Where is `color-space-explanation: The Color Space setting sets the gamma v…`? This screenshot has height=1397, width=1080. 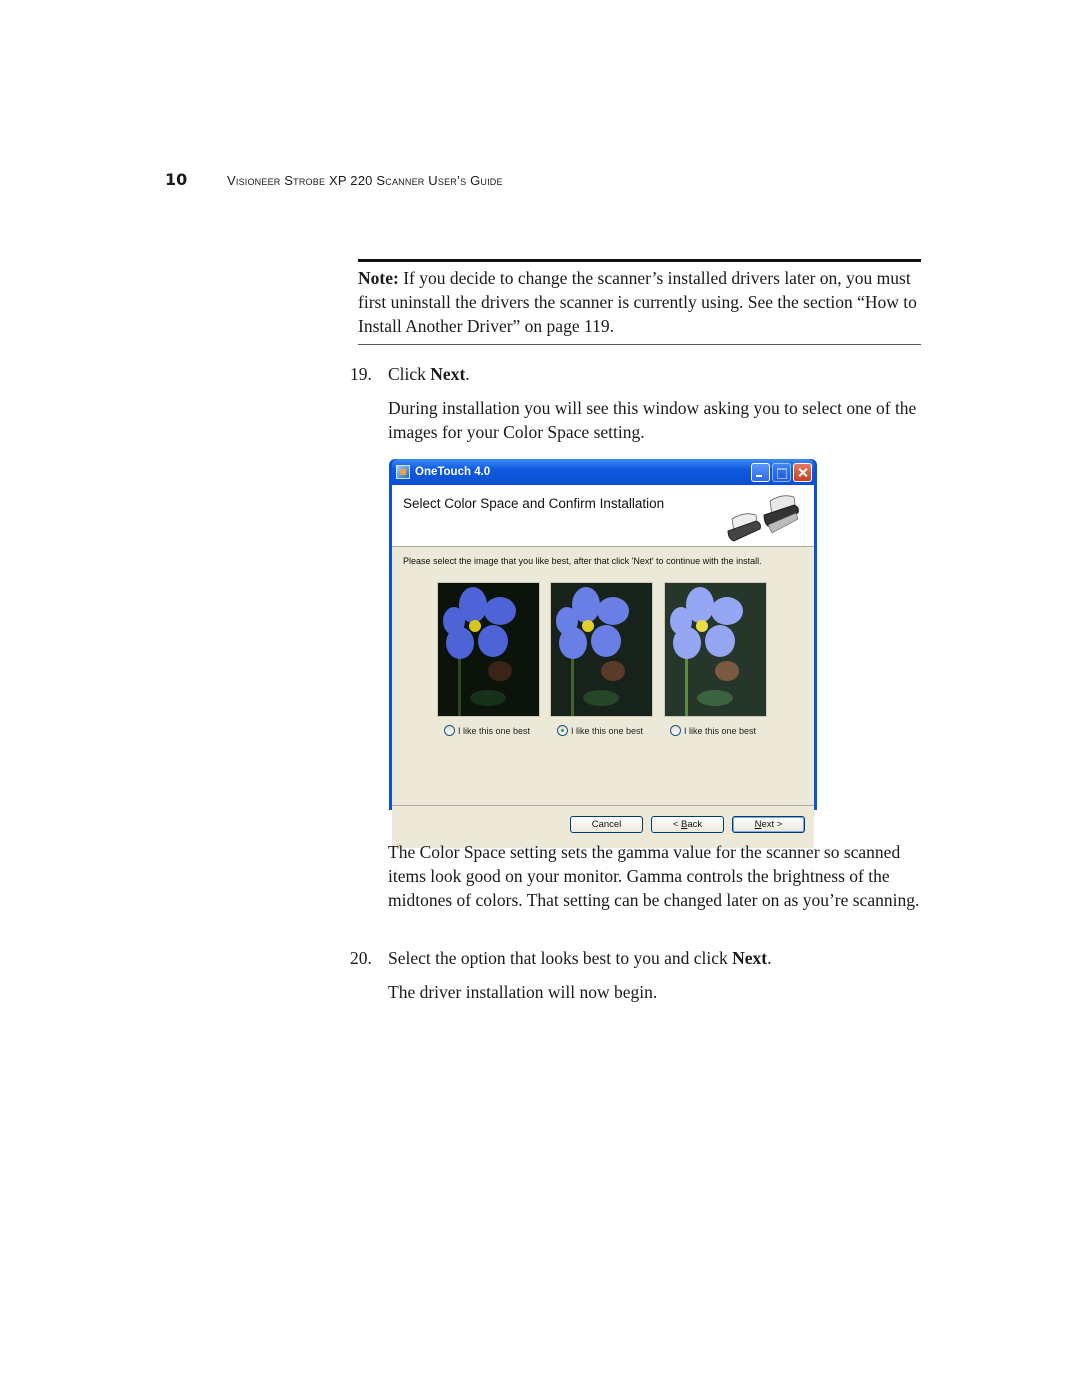
color-space-explanation: The Color Space setting sets the gamma v… is located at coordinates (654, 876).